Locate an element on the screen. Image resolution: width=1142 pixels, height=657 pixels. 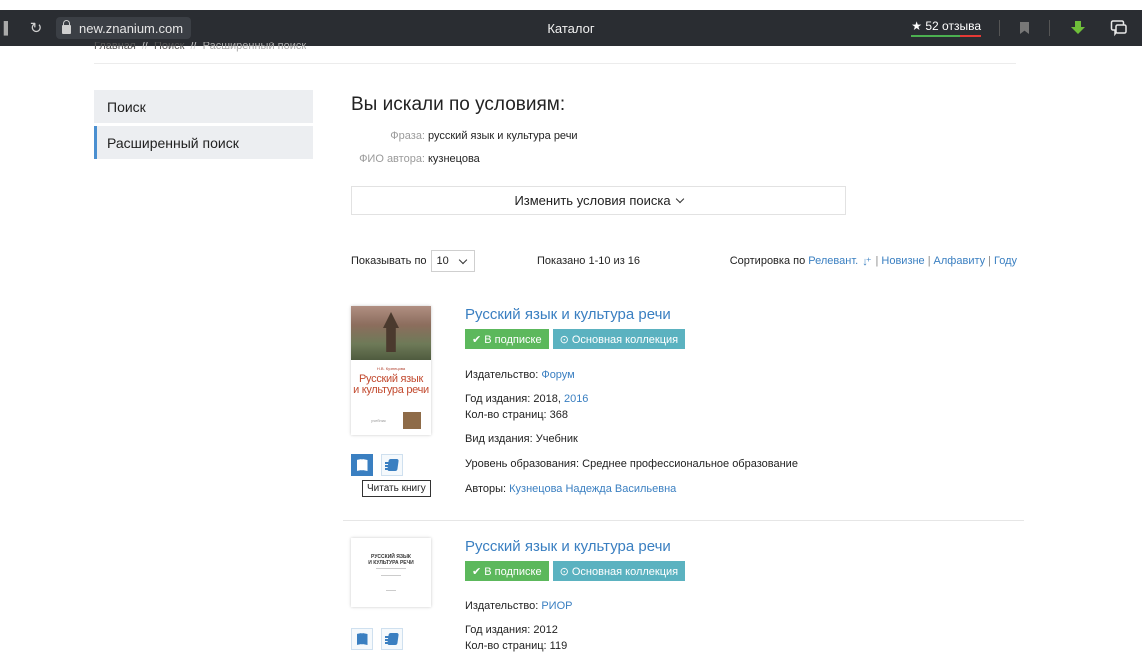
condition-label: ФИО автора: is located at coordinates (392, 159).